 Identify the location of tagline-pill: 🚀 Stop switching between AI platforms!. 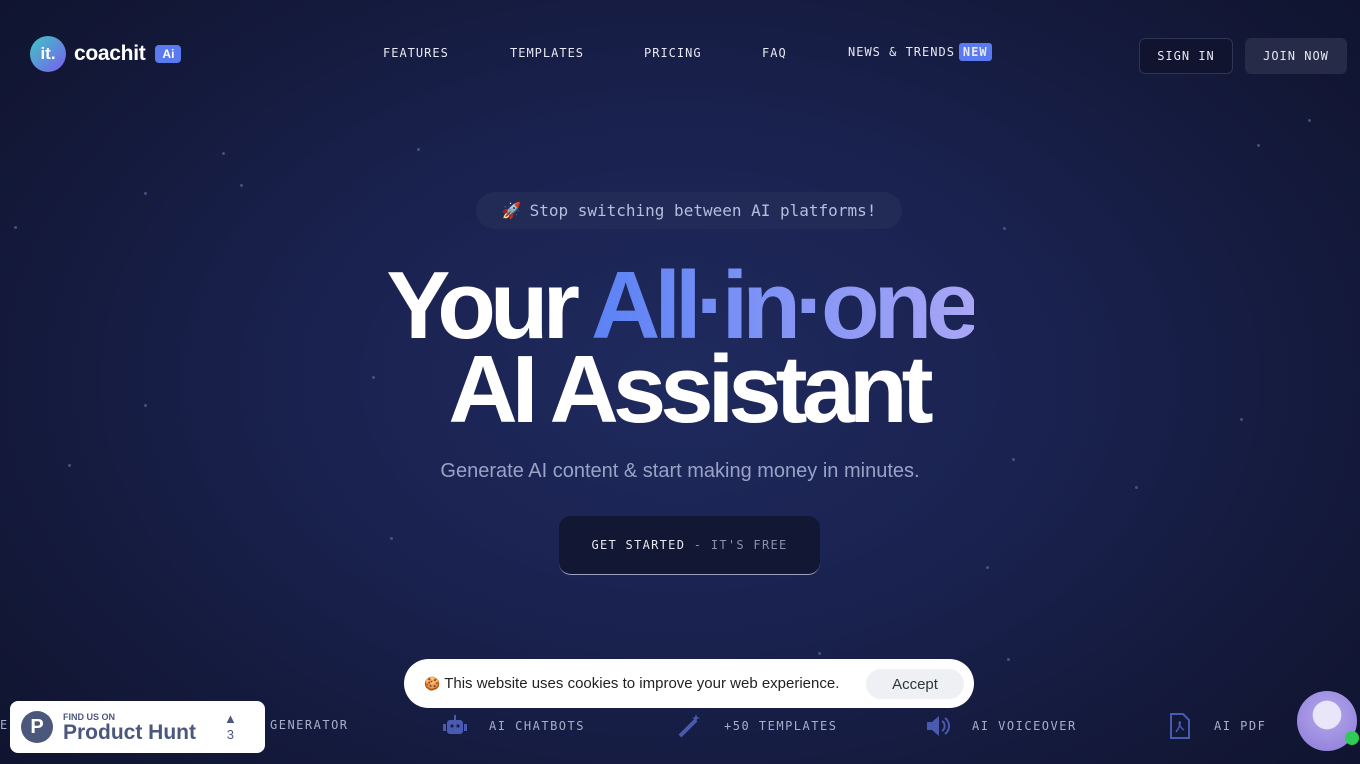
(689, 210).